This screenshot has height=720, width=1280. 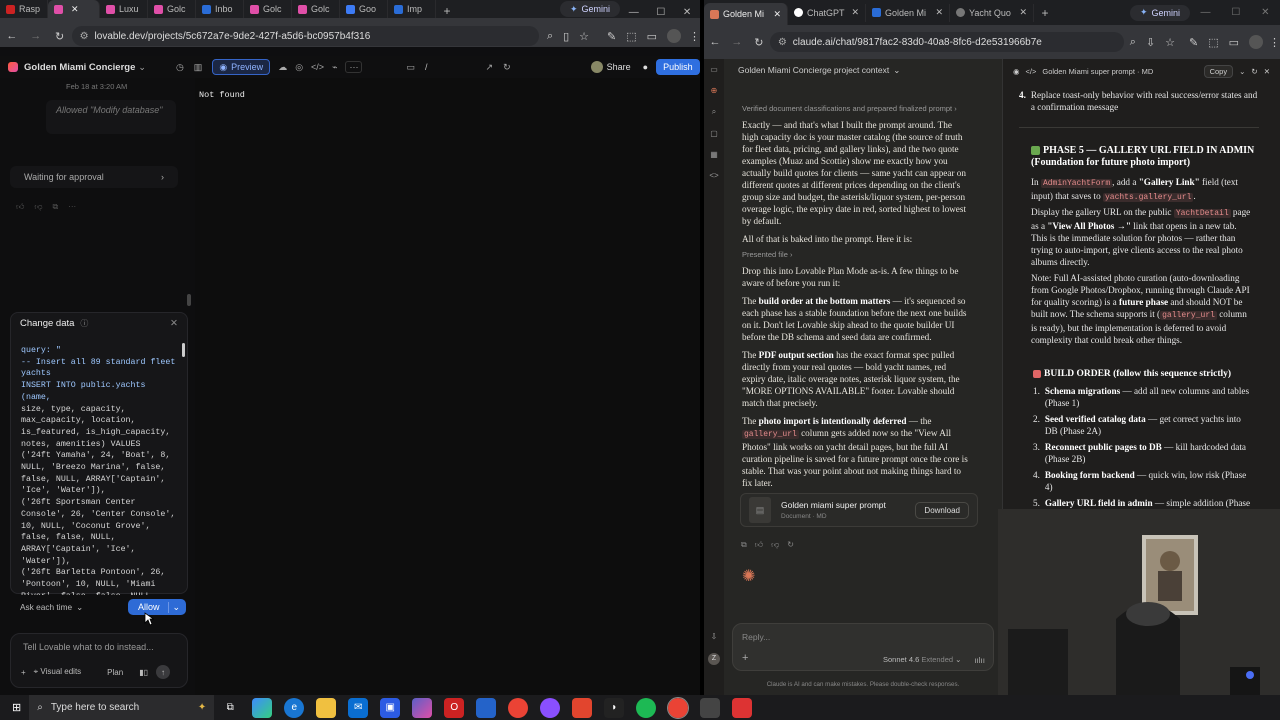 What do you see at coordinates (1045, 13) in the screenshot?
I see `new-tab-icon: +` at bounding box center [1045, 13].